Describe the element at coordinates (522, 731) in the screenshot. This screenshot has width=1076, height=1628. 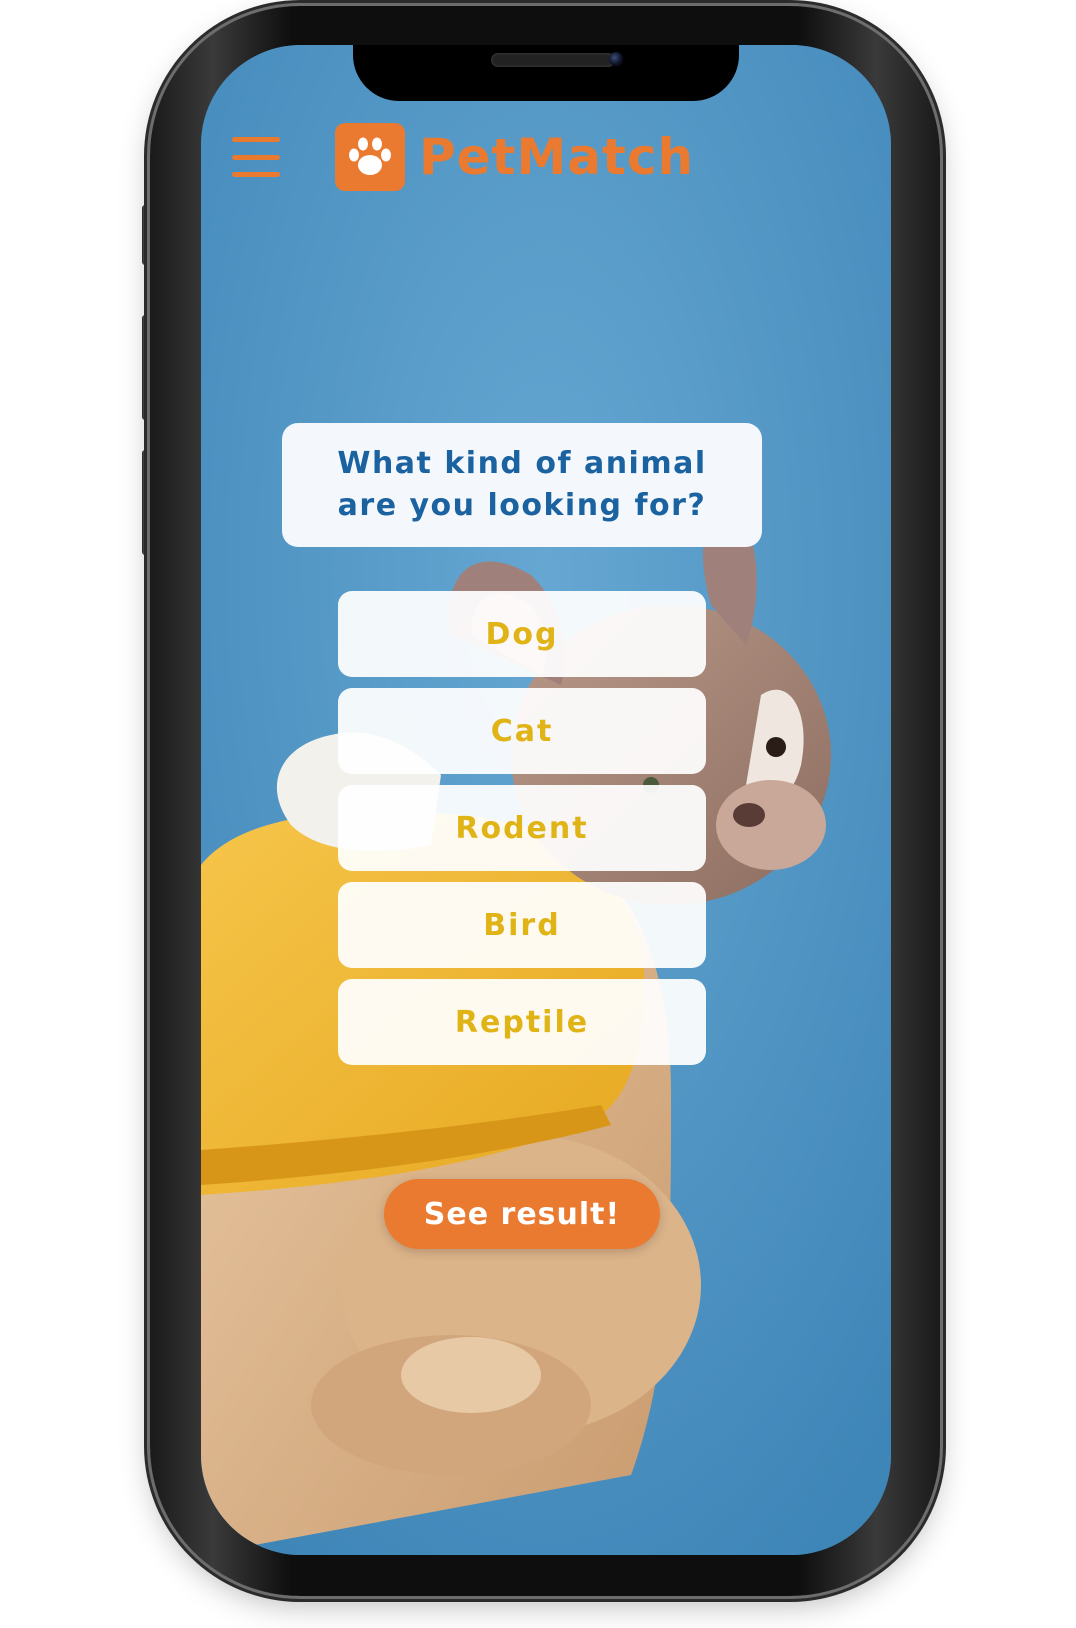
I see `option-cat-button: Cat` at that location.